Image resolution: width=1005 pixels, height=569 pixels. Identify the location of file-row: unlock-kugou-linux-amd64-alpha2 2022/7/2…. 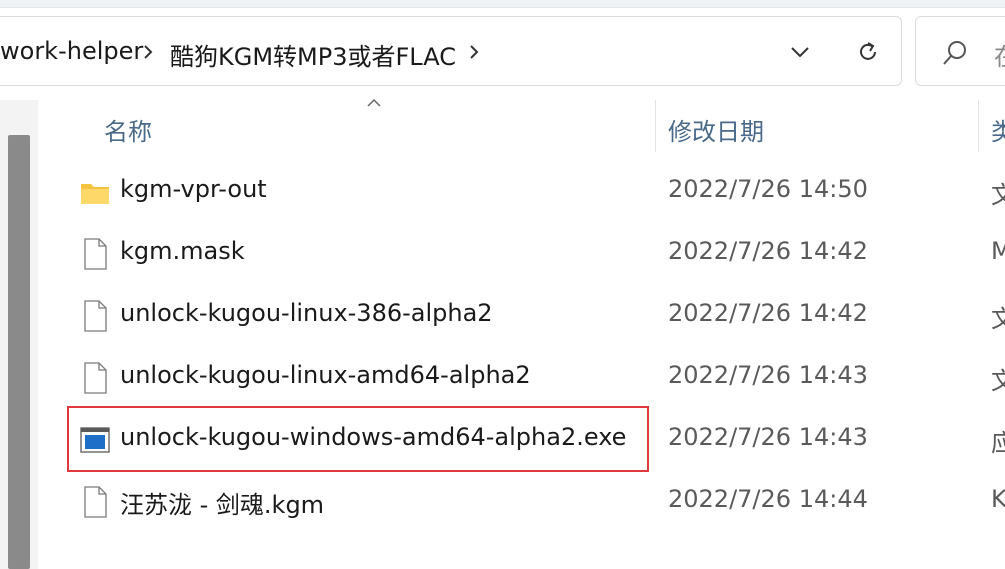
(537, 378).